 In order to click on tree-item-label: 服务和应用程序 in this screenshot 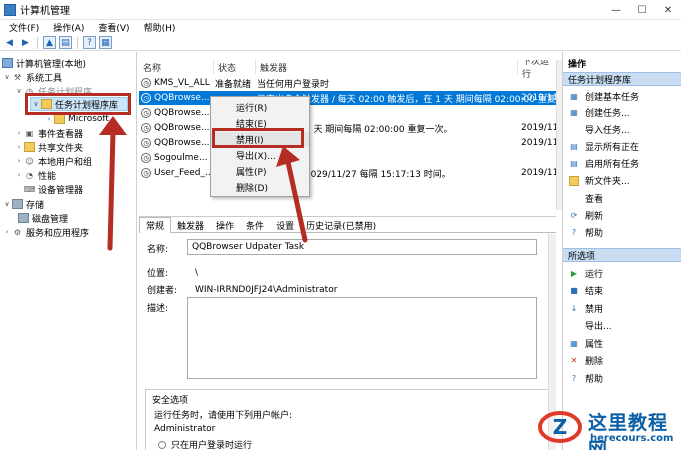, I will do `click(58, 233)`.